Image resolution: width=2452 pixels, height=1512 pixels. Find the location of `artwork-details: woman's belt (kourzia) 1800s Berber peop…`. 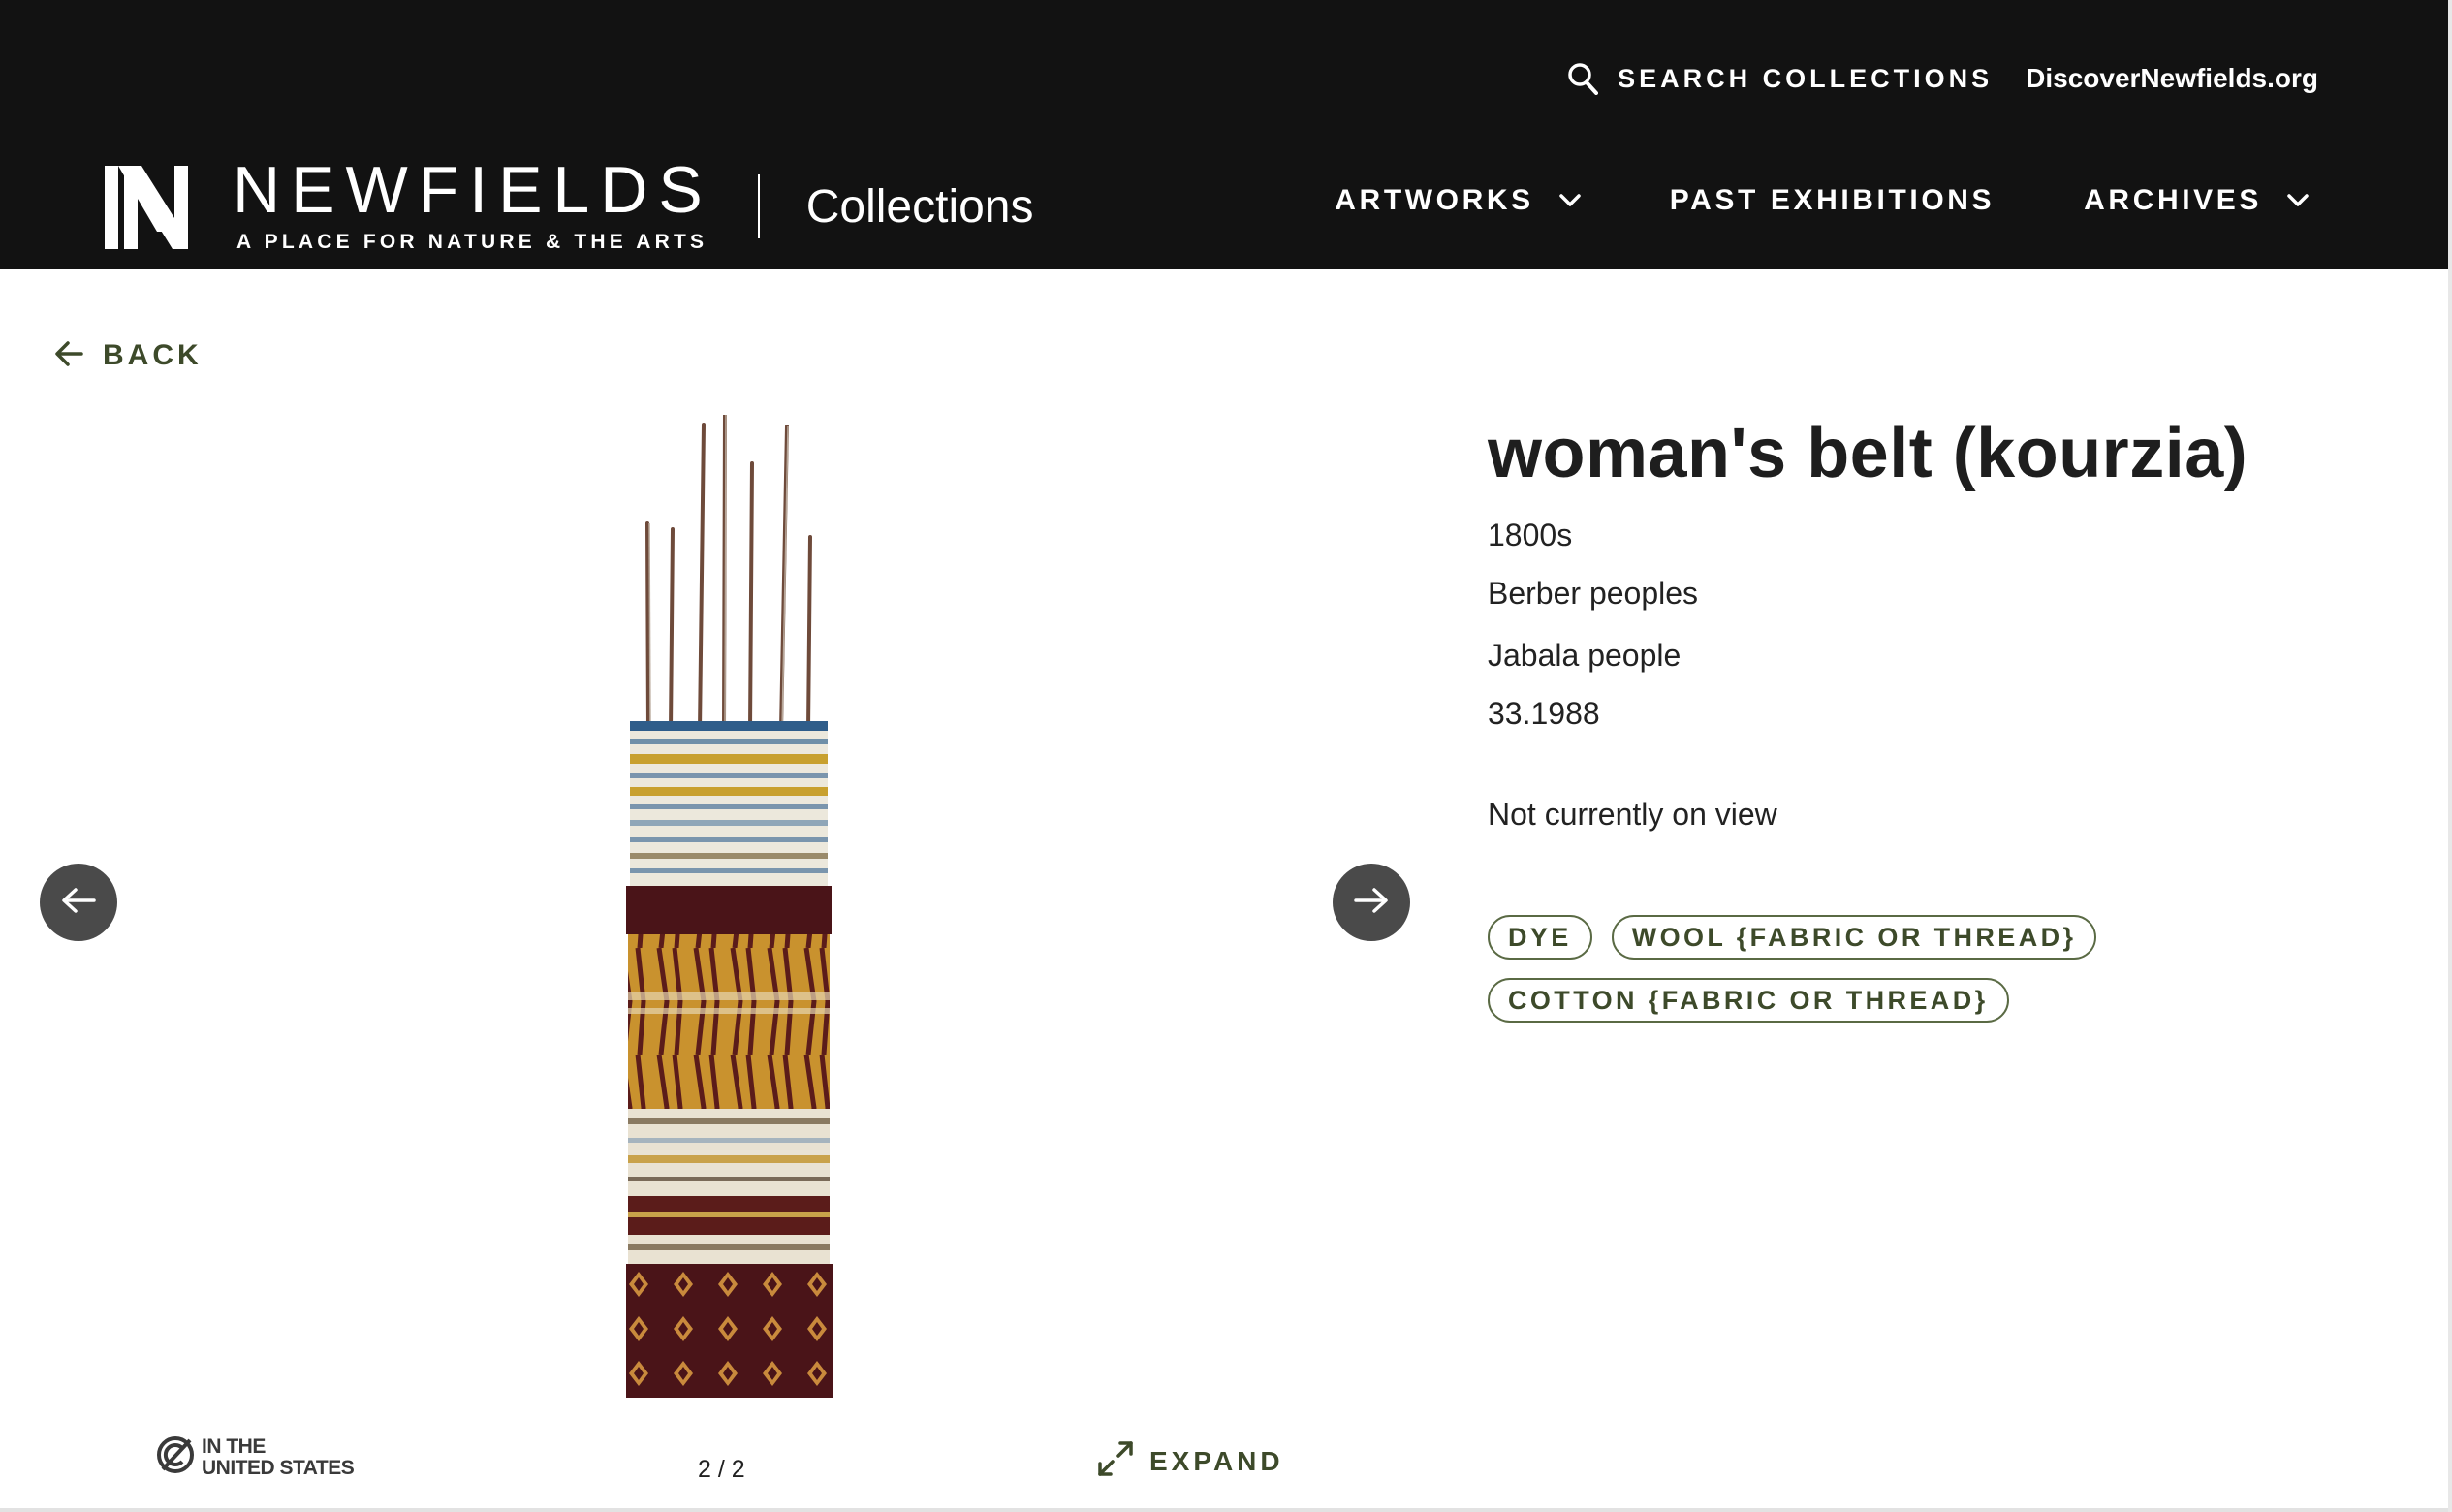

artwork-details: woman's belt (kourzia) 1800s Berber peop… is located at coordinates (1924, 719).